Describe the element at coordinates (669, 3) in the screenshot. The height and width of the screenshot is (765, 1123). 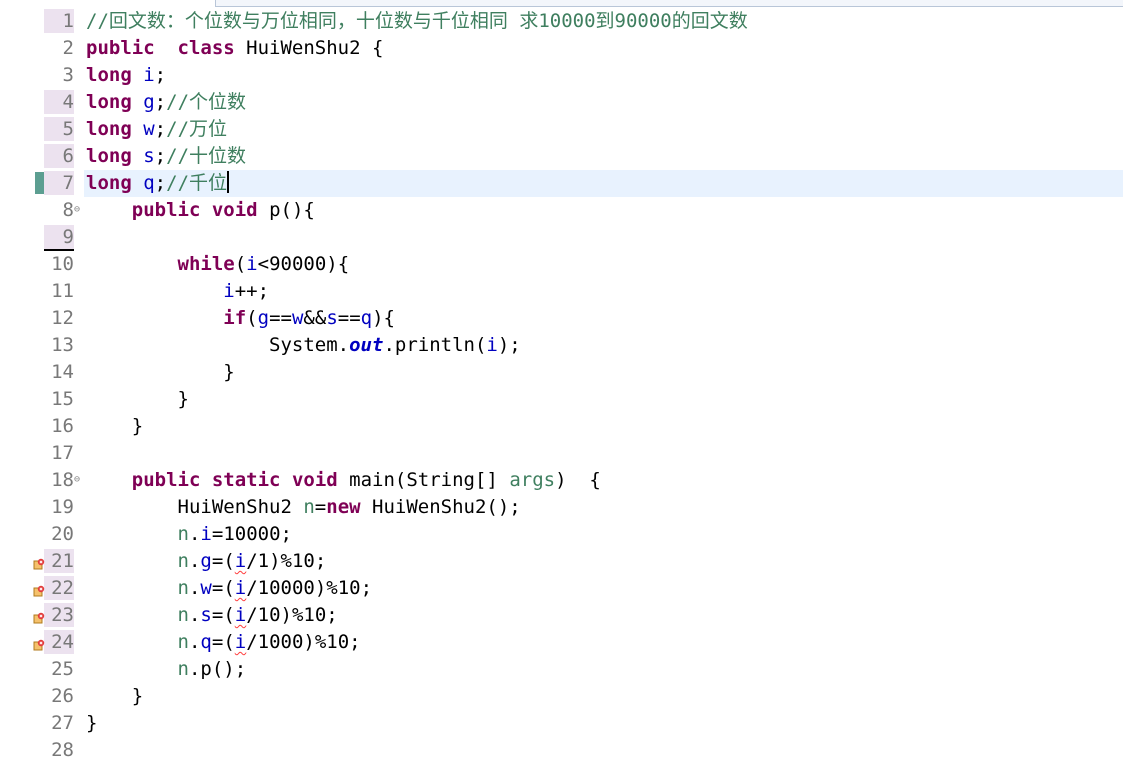
I see `editor-tab` at that location.